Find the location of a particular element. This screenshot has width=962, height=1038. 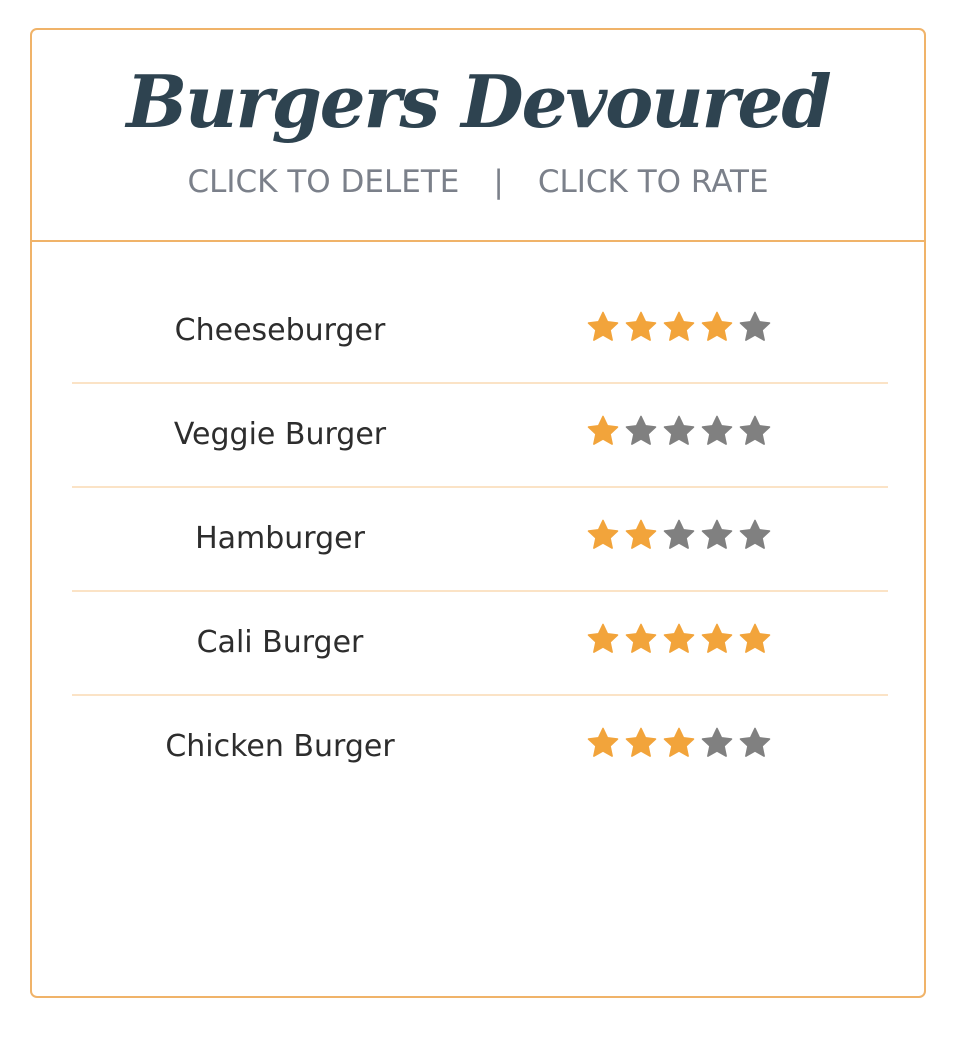

burger-row: Cali Burger is located at coordinates (480, 644).